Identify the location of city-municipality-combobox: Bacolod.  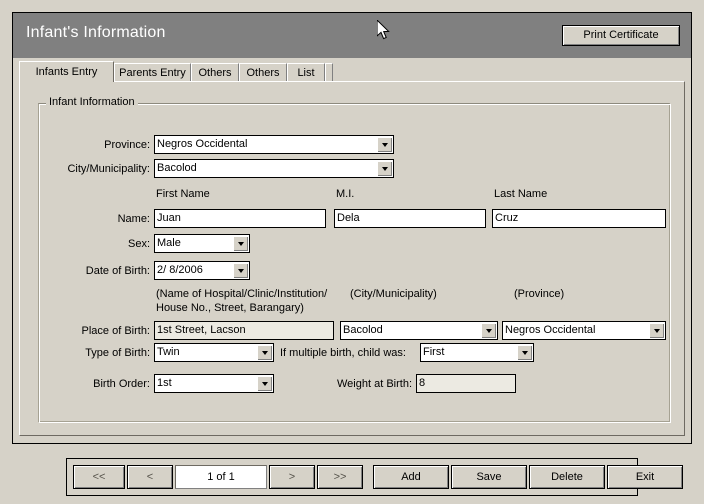
(274, 168).